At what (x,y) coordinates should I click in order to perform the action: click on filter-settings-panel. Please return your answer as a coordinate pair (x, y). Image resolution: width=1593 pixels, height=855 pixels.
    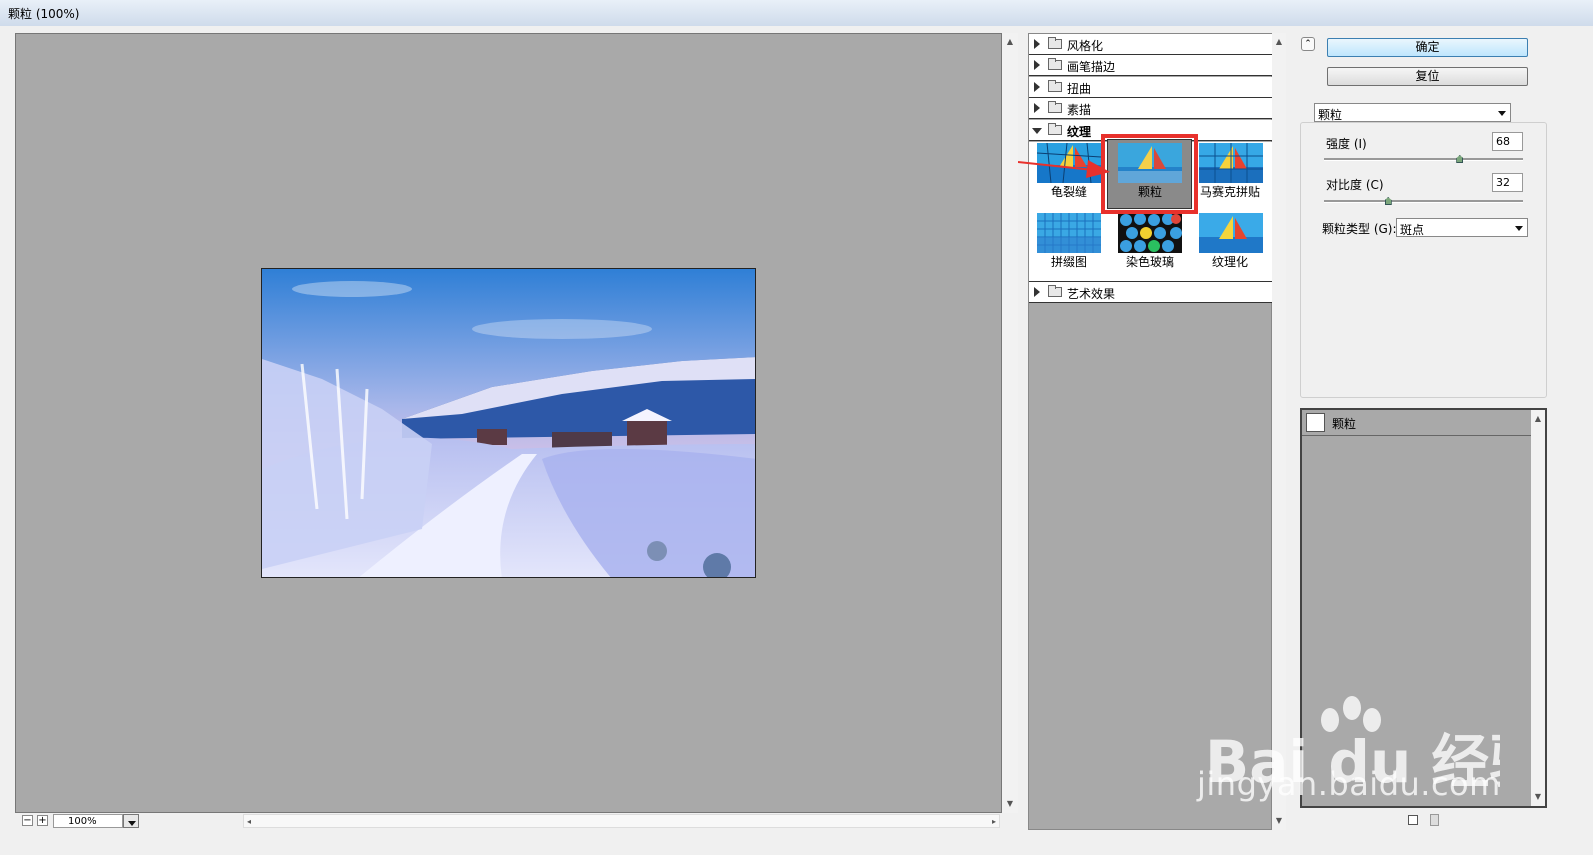
    Looking at the image, I should click on (1423, 260).